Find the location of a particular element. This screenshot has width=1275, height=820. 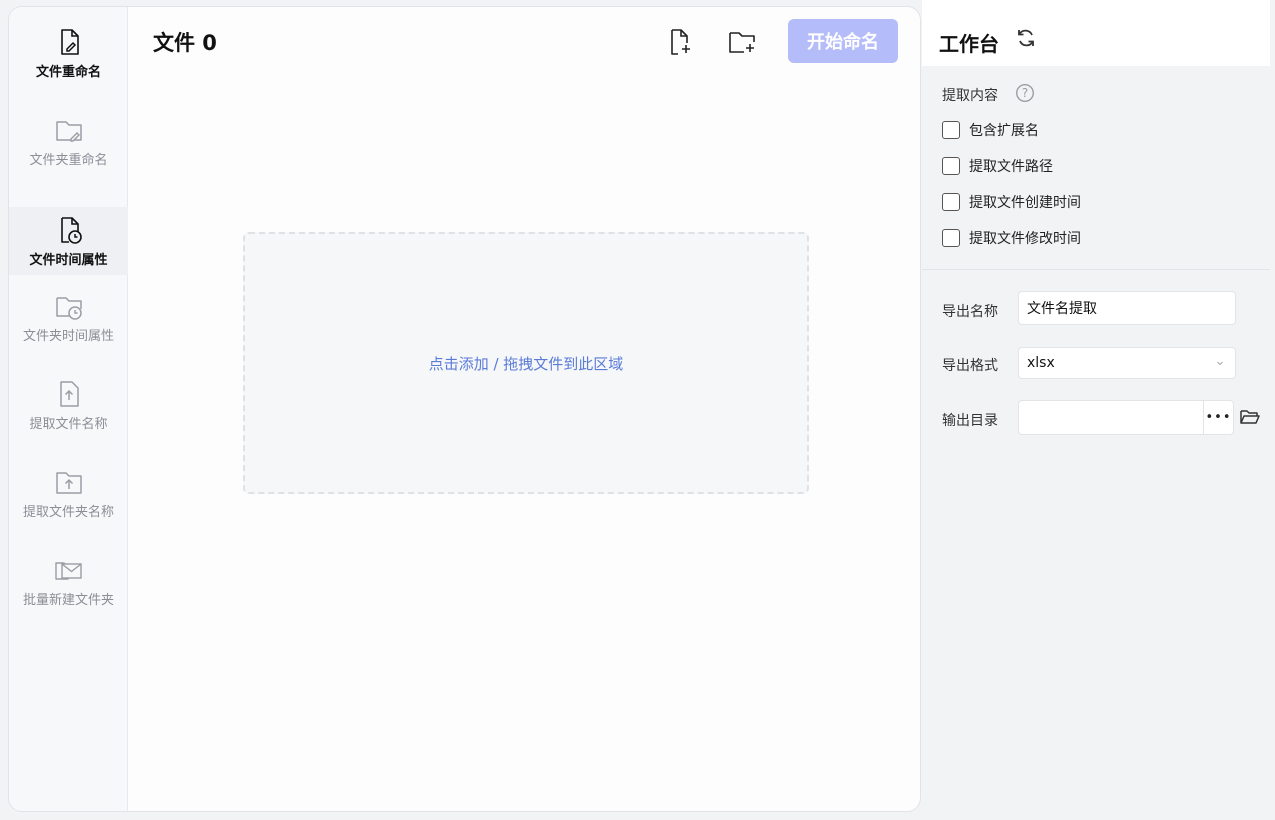

option-label: 包含扩展名 is located at coordinates (1004, 131).